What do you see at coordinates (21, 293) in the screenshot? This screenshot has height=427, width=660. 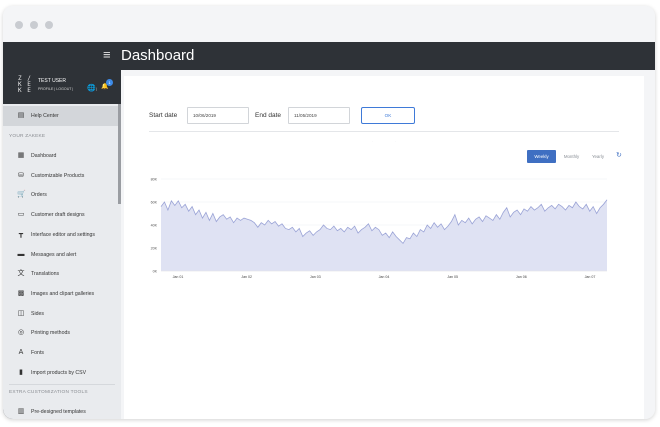 I see `image-icon: ▩` at bounding box center [21, 293].